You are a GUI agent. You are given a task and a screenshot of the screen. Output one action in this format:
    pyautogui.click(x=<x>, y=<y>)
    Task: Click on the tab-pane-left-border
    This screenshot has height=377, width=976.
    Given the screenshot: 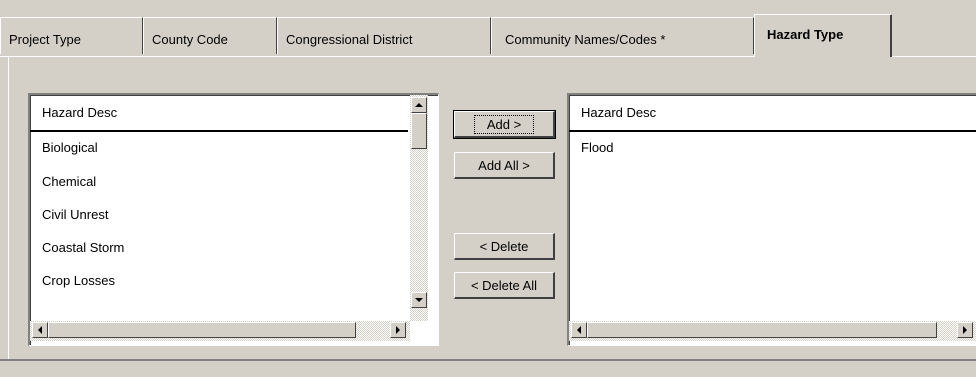 What is the action you would take?
    pyautogui.click(x=8, y=208)
    